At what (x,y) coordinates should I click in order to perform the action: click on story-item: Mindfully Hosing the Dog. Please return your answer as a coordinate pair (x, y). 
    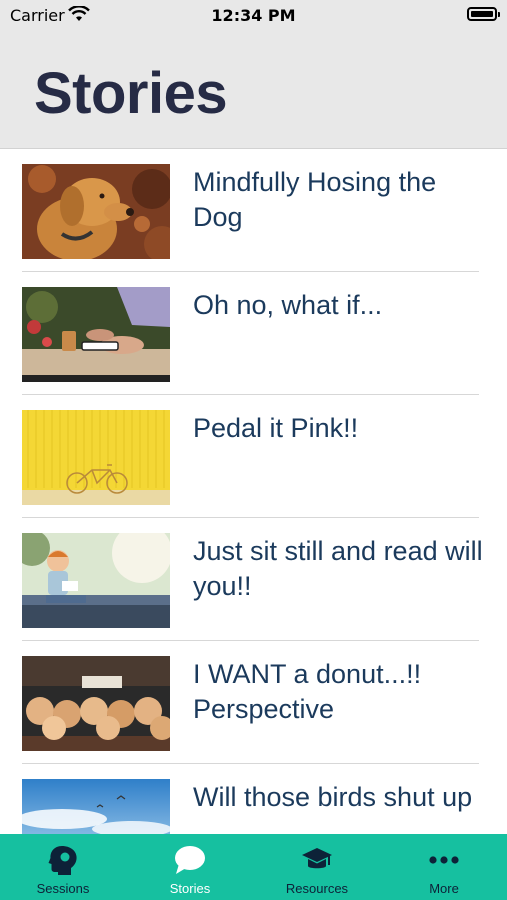
    Looking at the image, I should click on (253, 210).